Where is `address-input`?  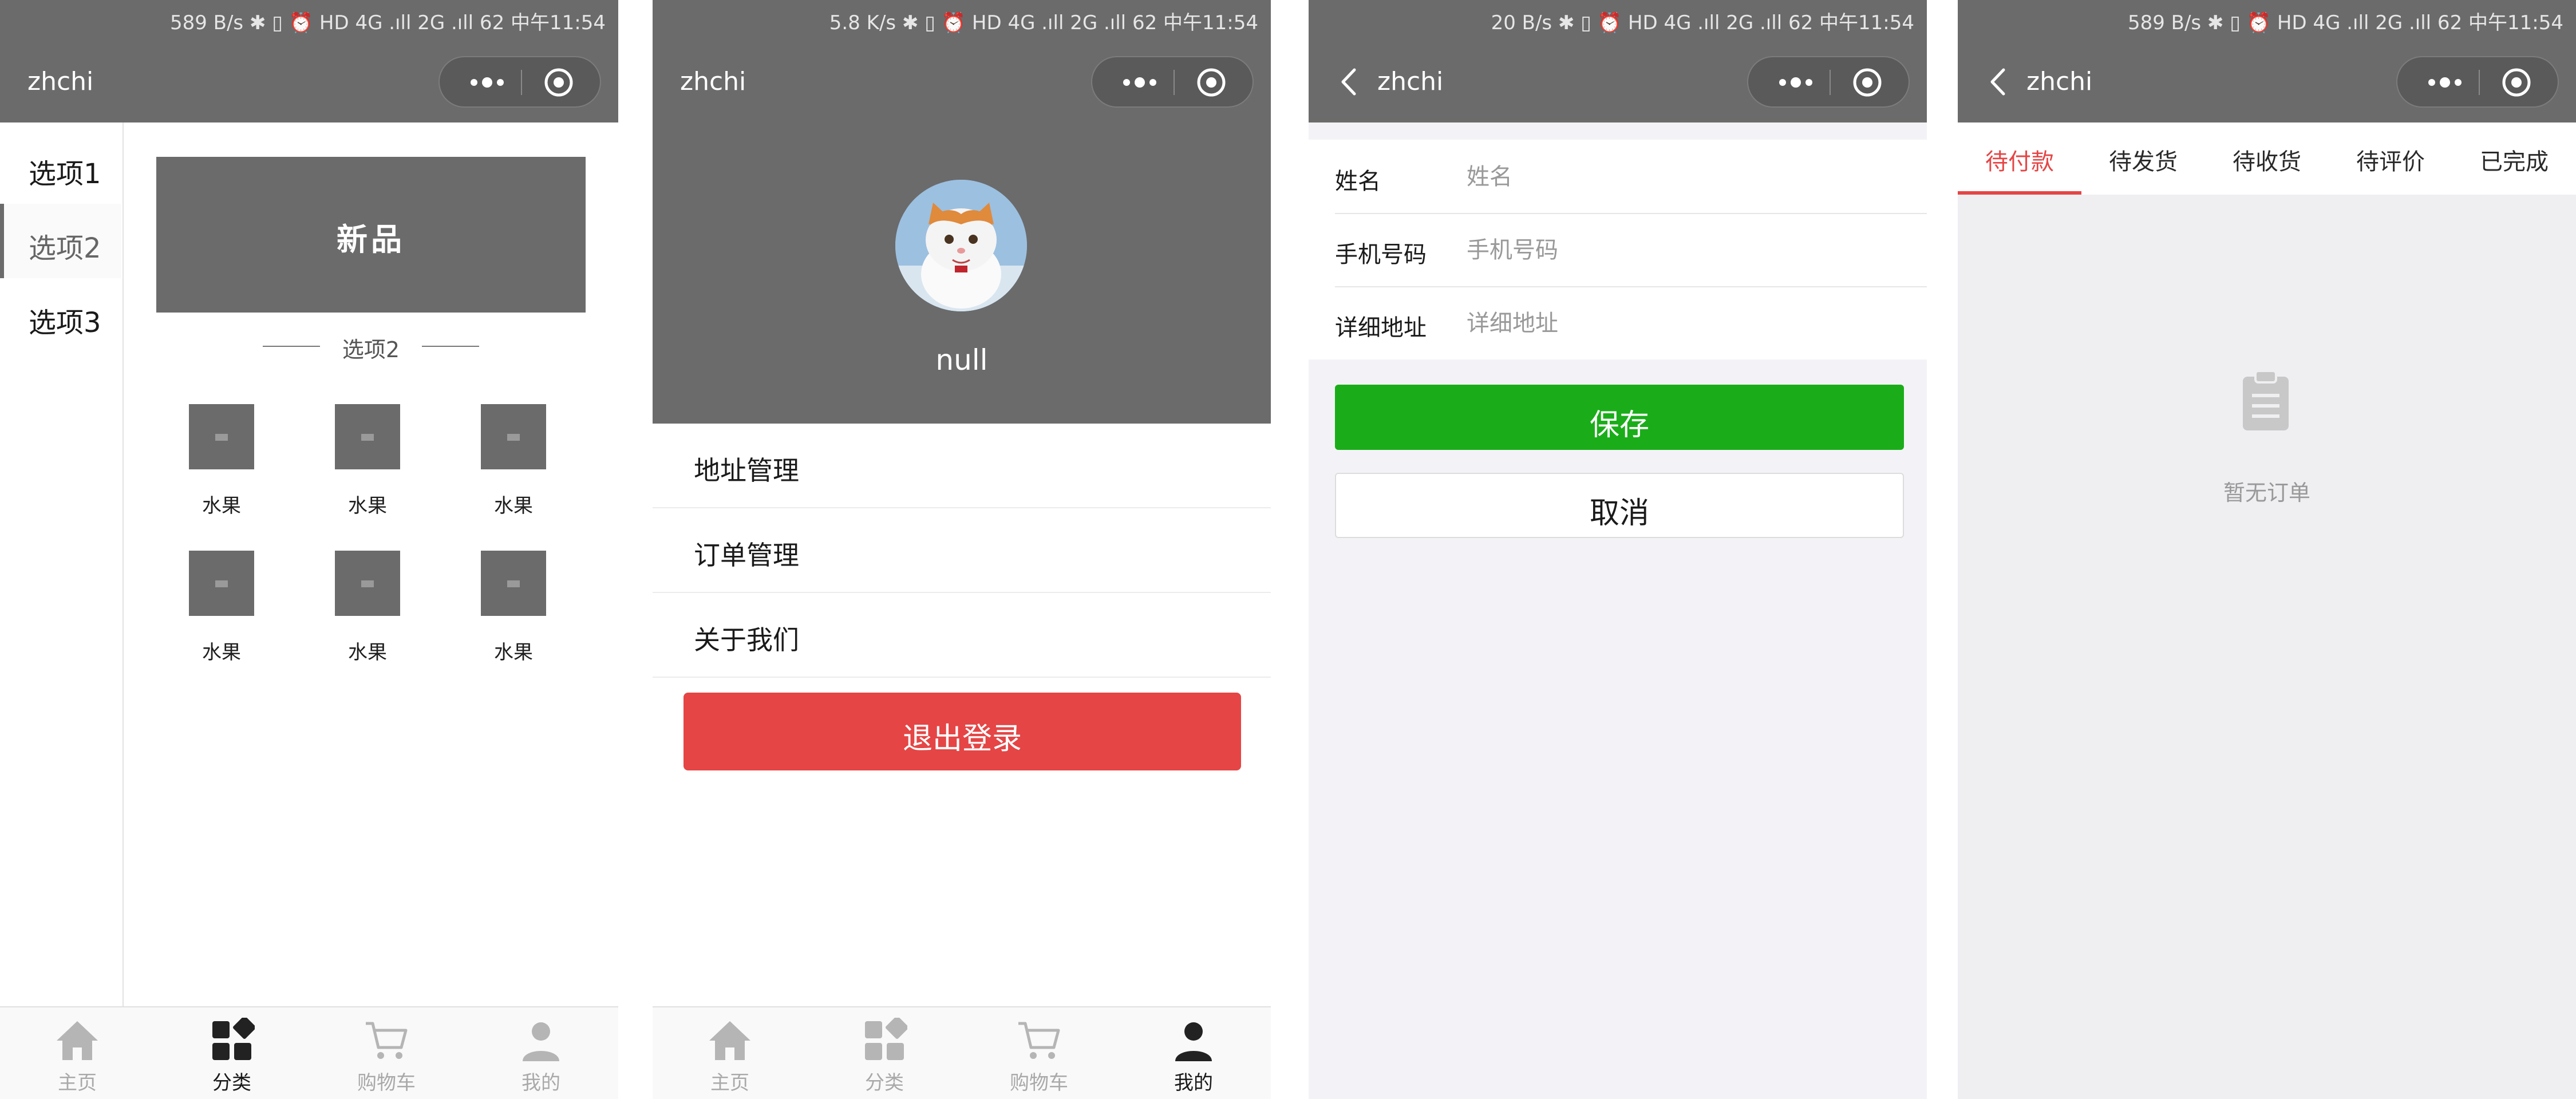 address-input is located at coordinates (1684, 323).